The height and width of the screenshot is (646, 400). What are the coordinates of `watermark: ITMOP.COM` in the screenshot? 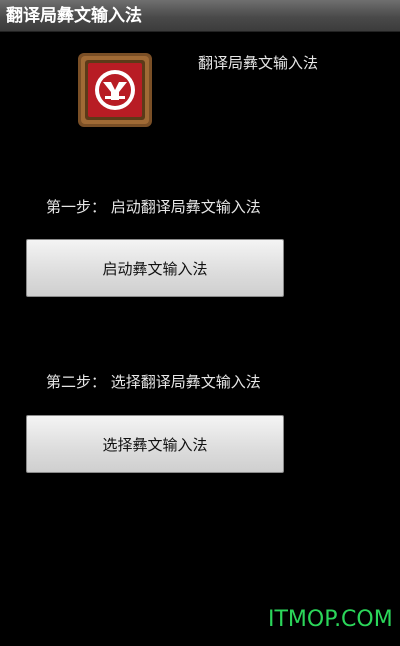 It's located at (330, 619).